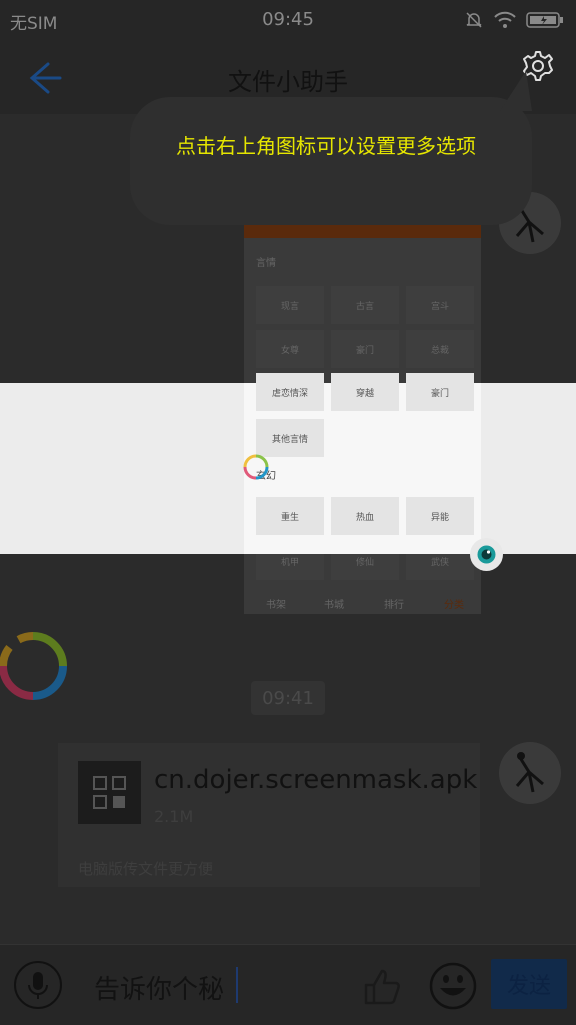 The height and width of the screenshot is (1025, 576). What do you see at coordinates (290, 349) in the screenshot?
I see `preview-tile: 女尊` at bounding box center [290, 349].